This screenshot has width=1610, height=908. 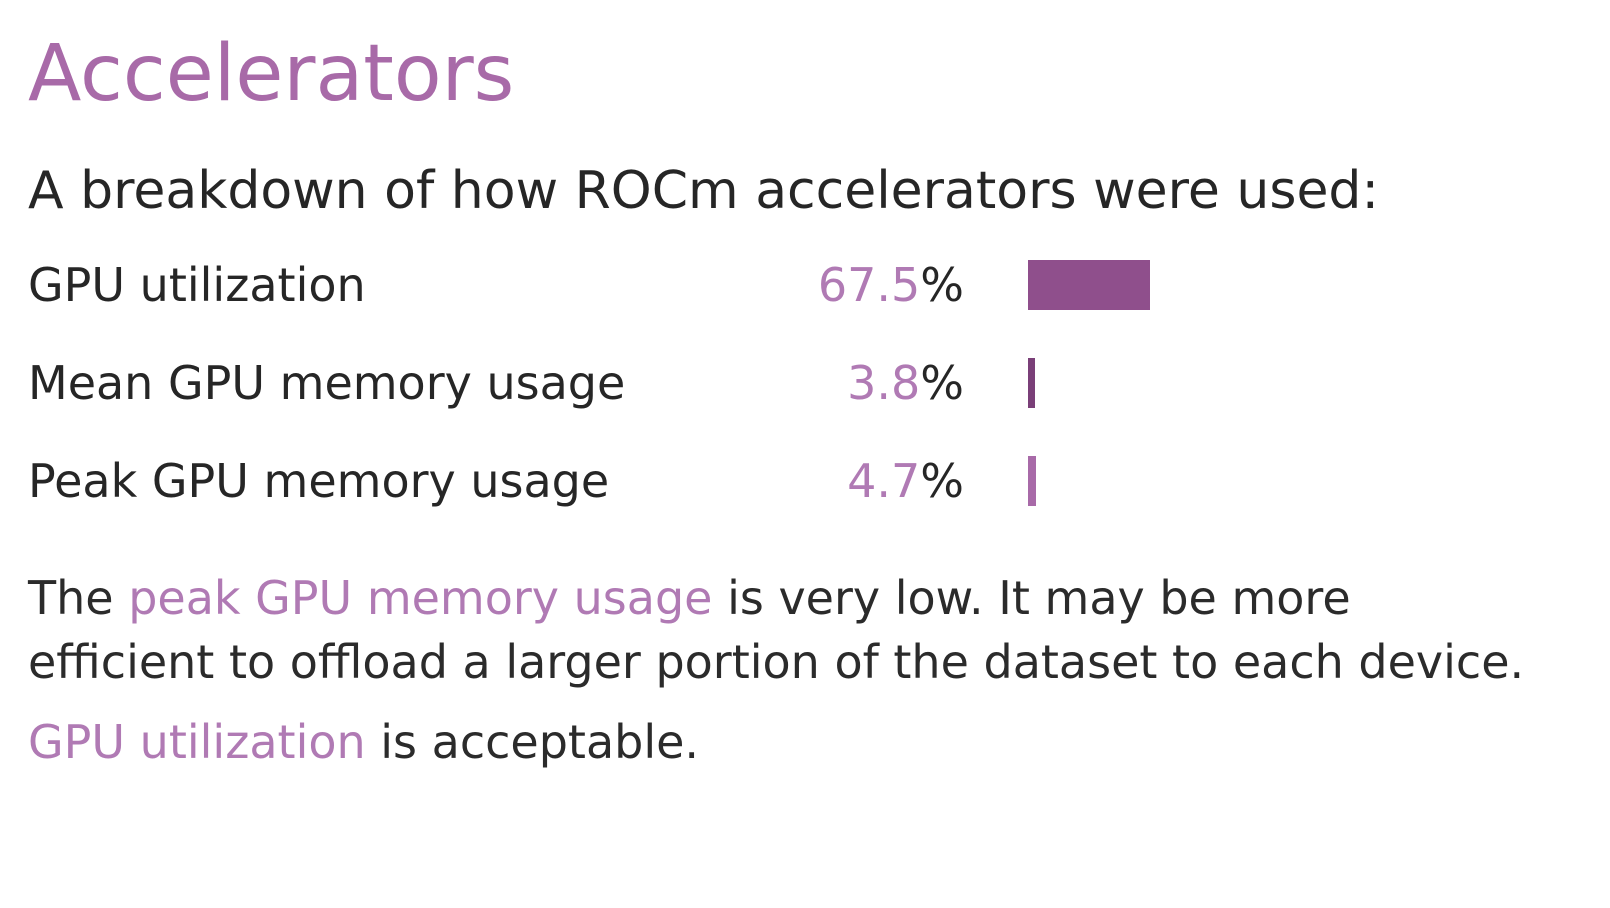 What do you see at coordinates (197, 285) in the screenshot?
I see `metric-label: GPU utilization` at bounding box center [197, 285].